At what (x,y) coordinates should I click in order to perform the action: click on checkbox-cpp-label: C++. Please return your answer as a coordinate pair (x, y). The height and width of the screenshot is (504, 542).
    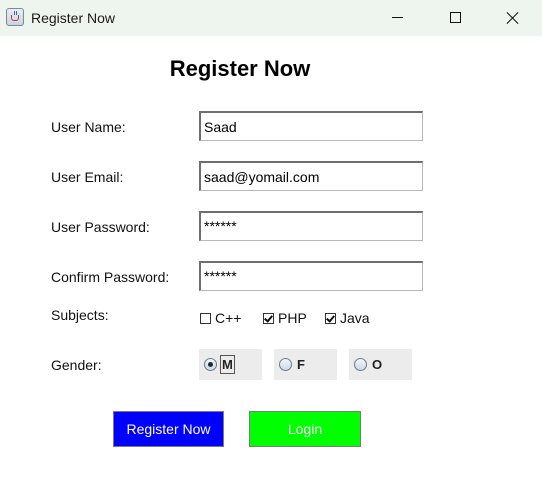
    Looking at the image, I should click on (228, 318).